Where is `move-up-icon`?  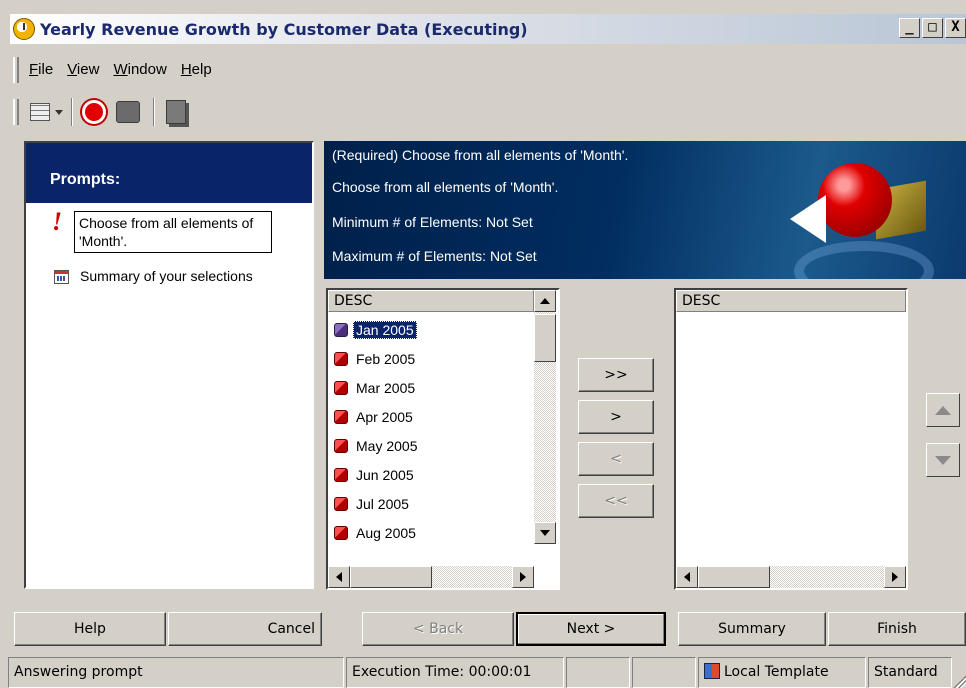
move-up-icon is located at coordinates (943, 410).